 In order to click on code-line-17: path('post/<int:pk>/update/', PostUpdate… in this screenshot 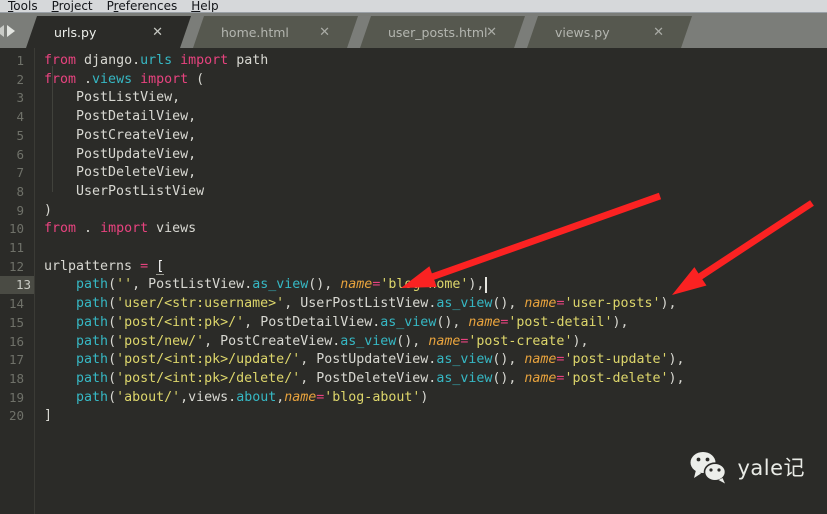, I will do `click(364, 360)`.